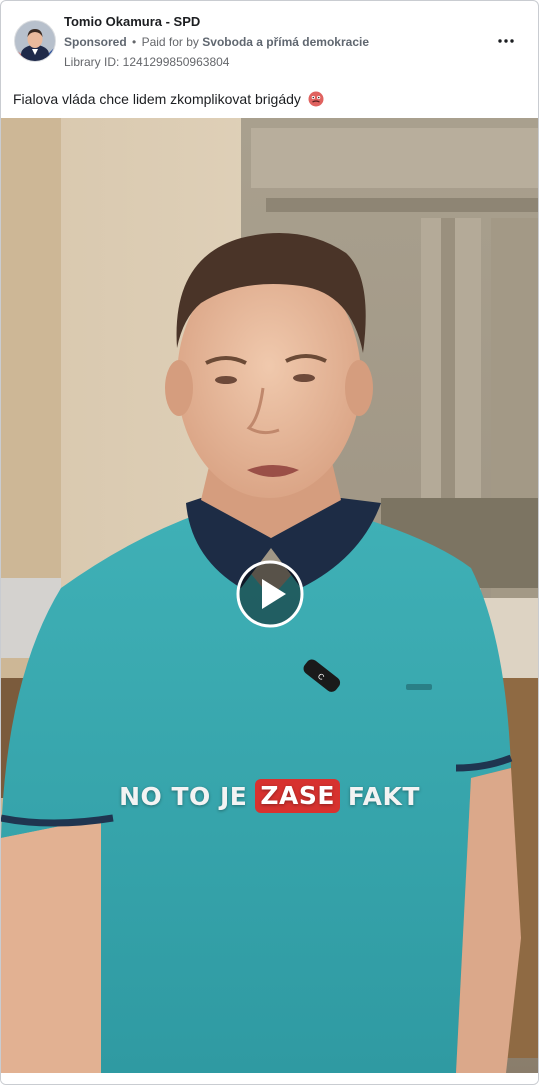 The width and height of the screenshot is (539, 1085). What do you see at coordinates (297, 796) in the screenshot?
I see `overlay-word-highlight: ZASE` at bounding box center [297, 796].